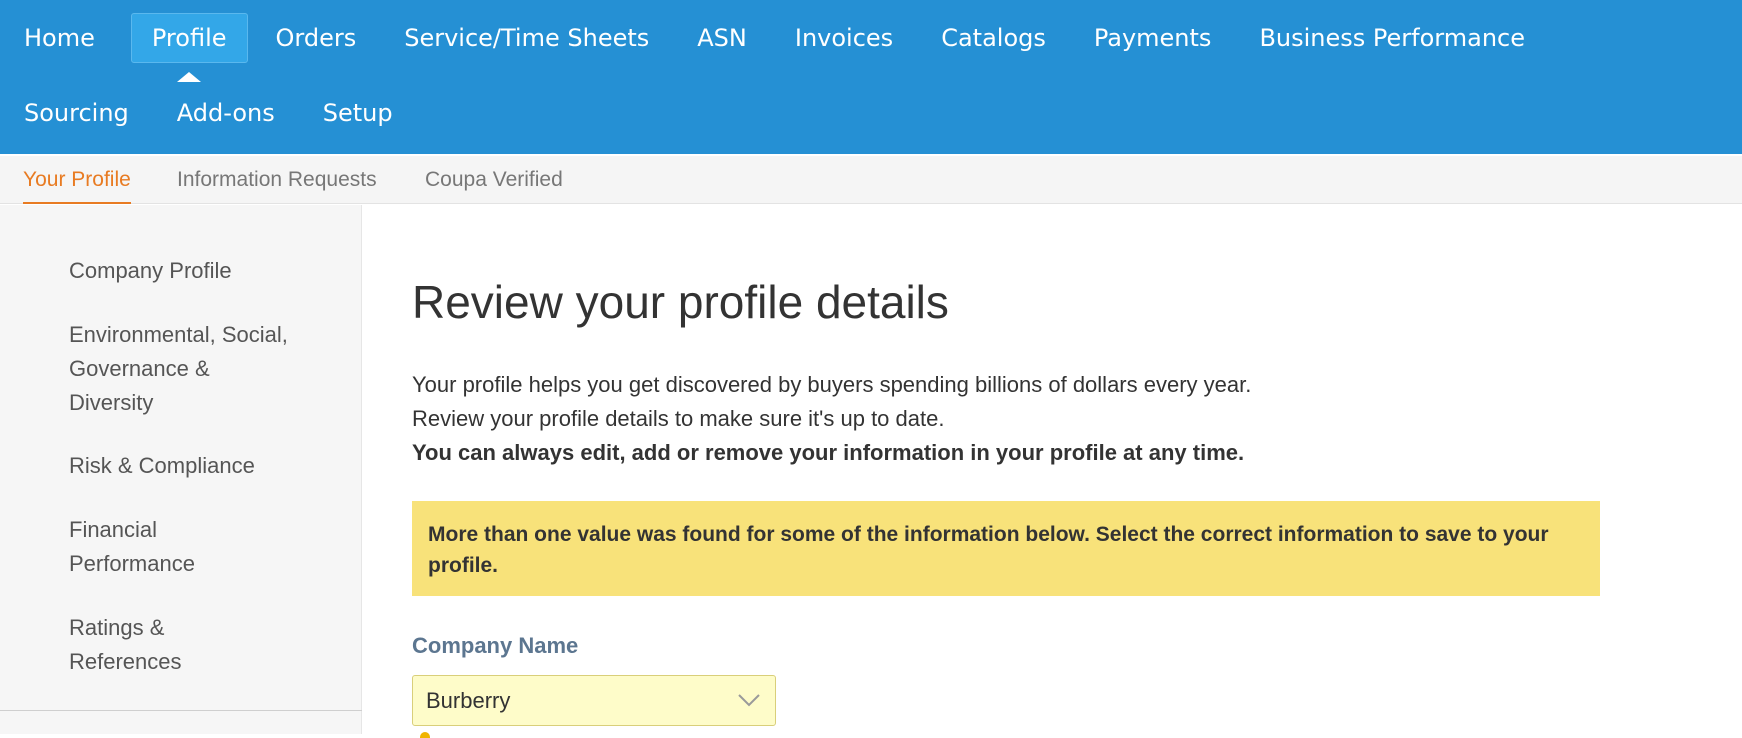 The image size is (1742, 738). Describe the element at coordinates (181, 710) in the screenshot. I see `sidebar-divider` at that location.